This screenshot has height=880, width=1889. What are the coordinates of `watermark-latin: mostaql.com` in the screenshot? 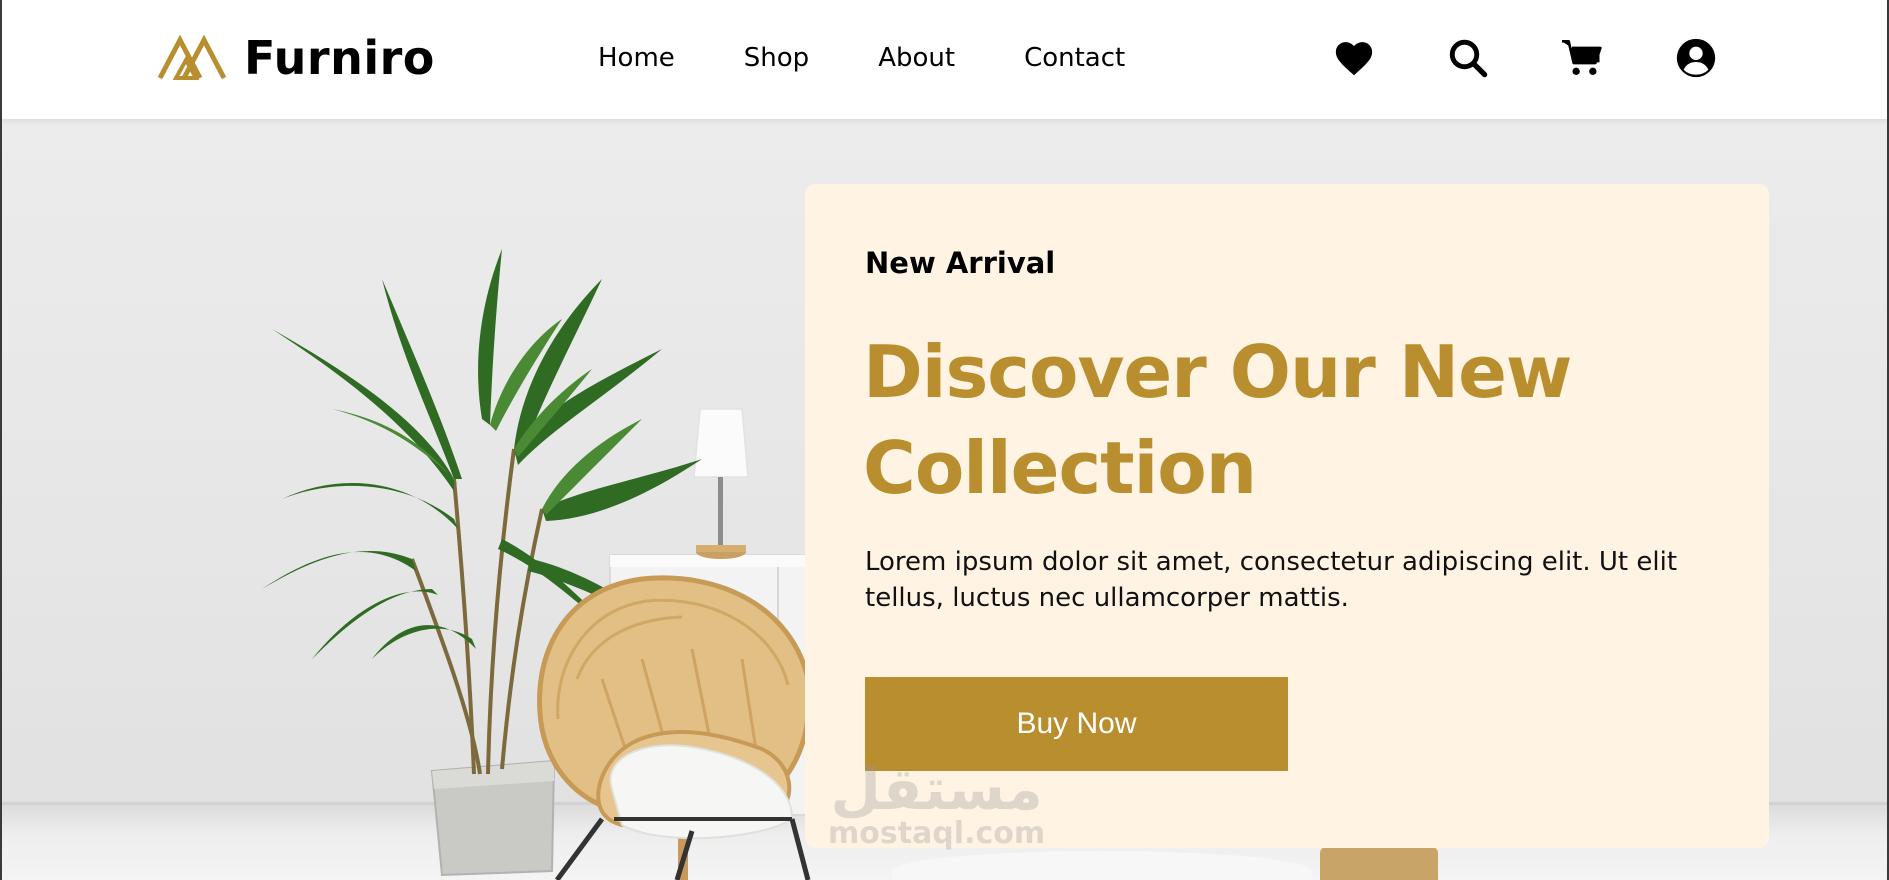 It's located at (937, 833).